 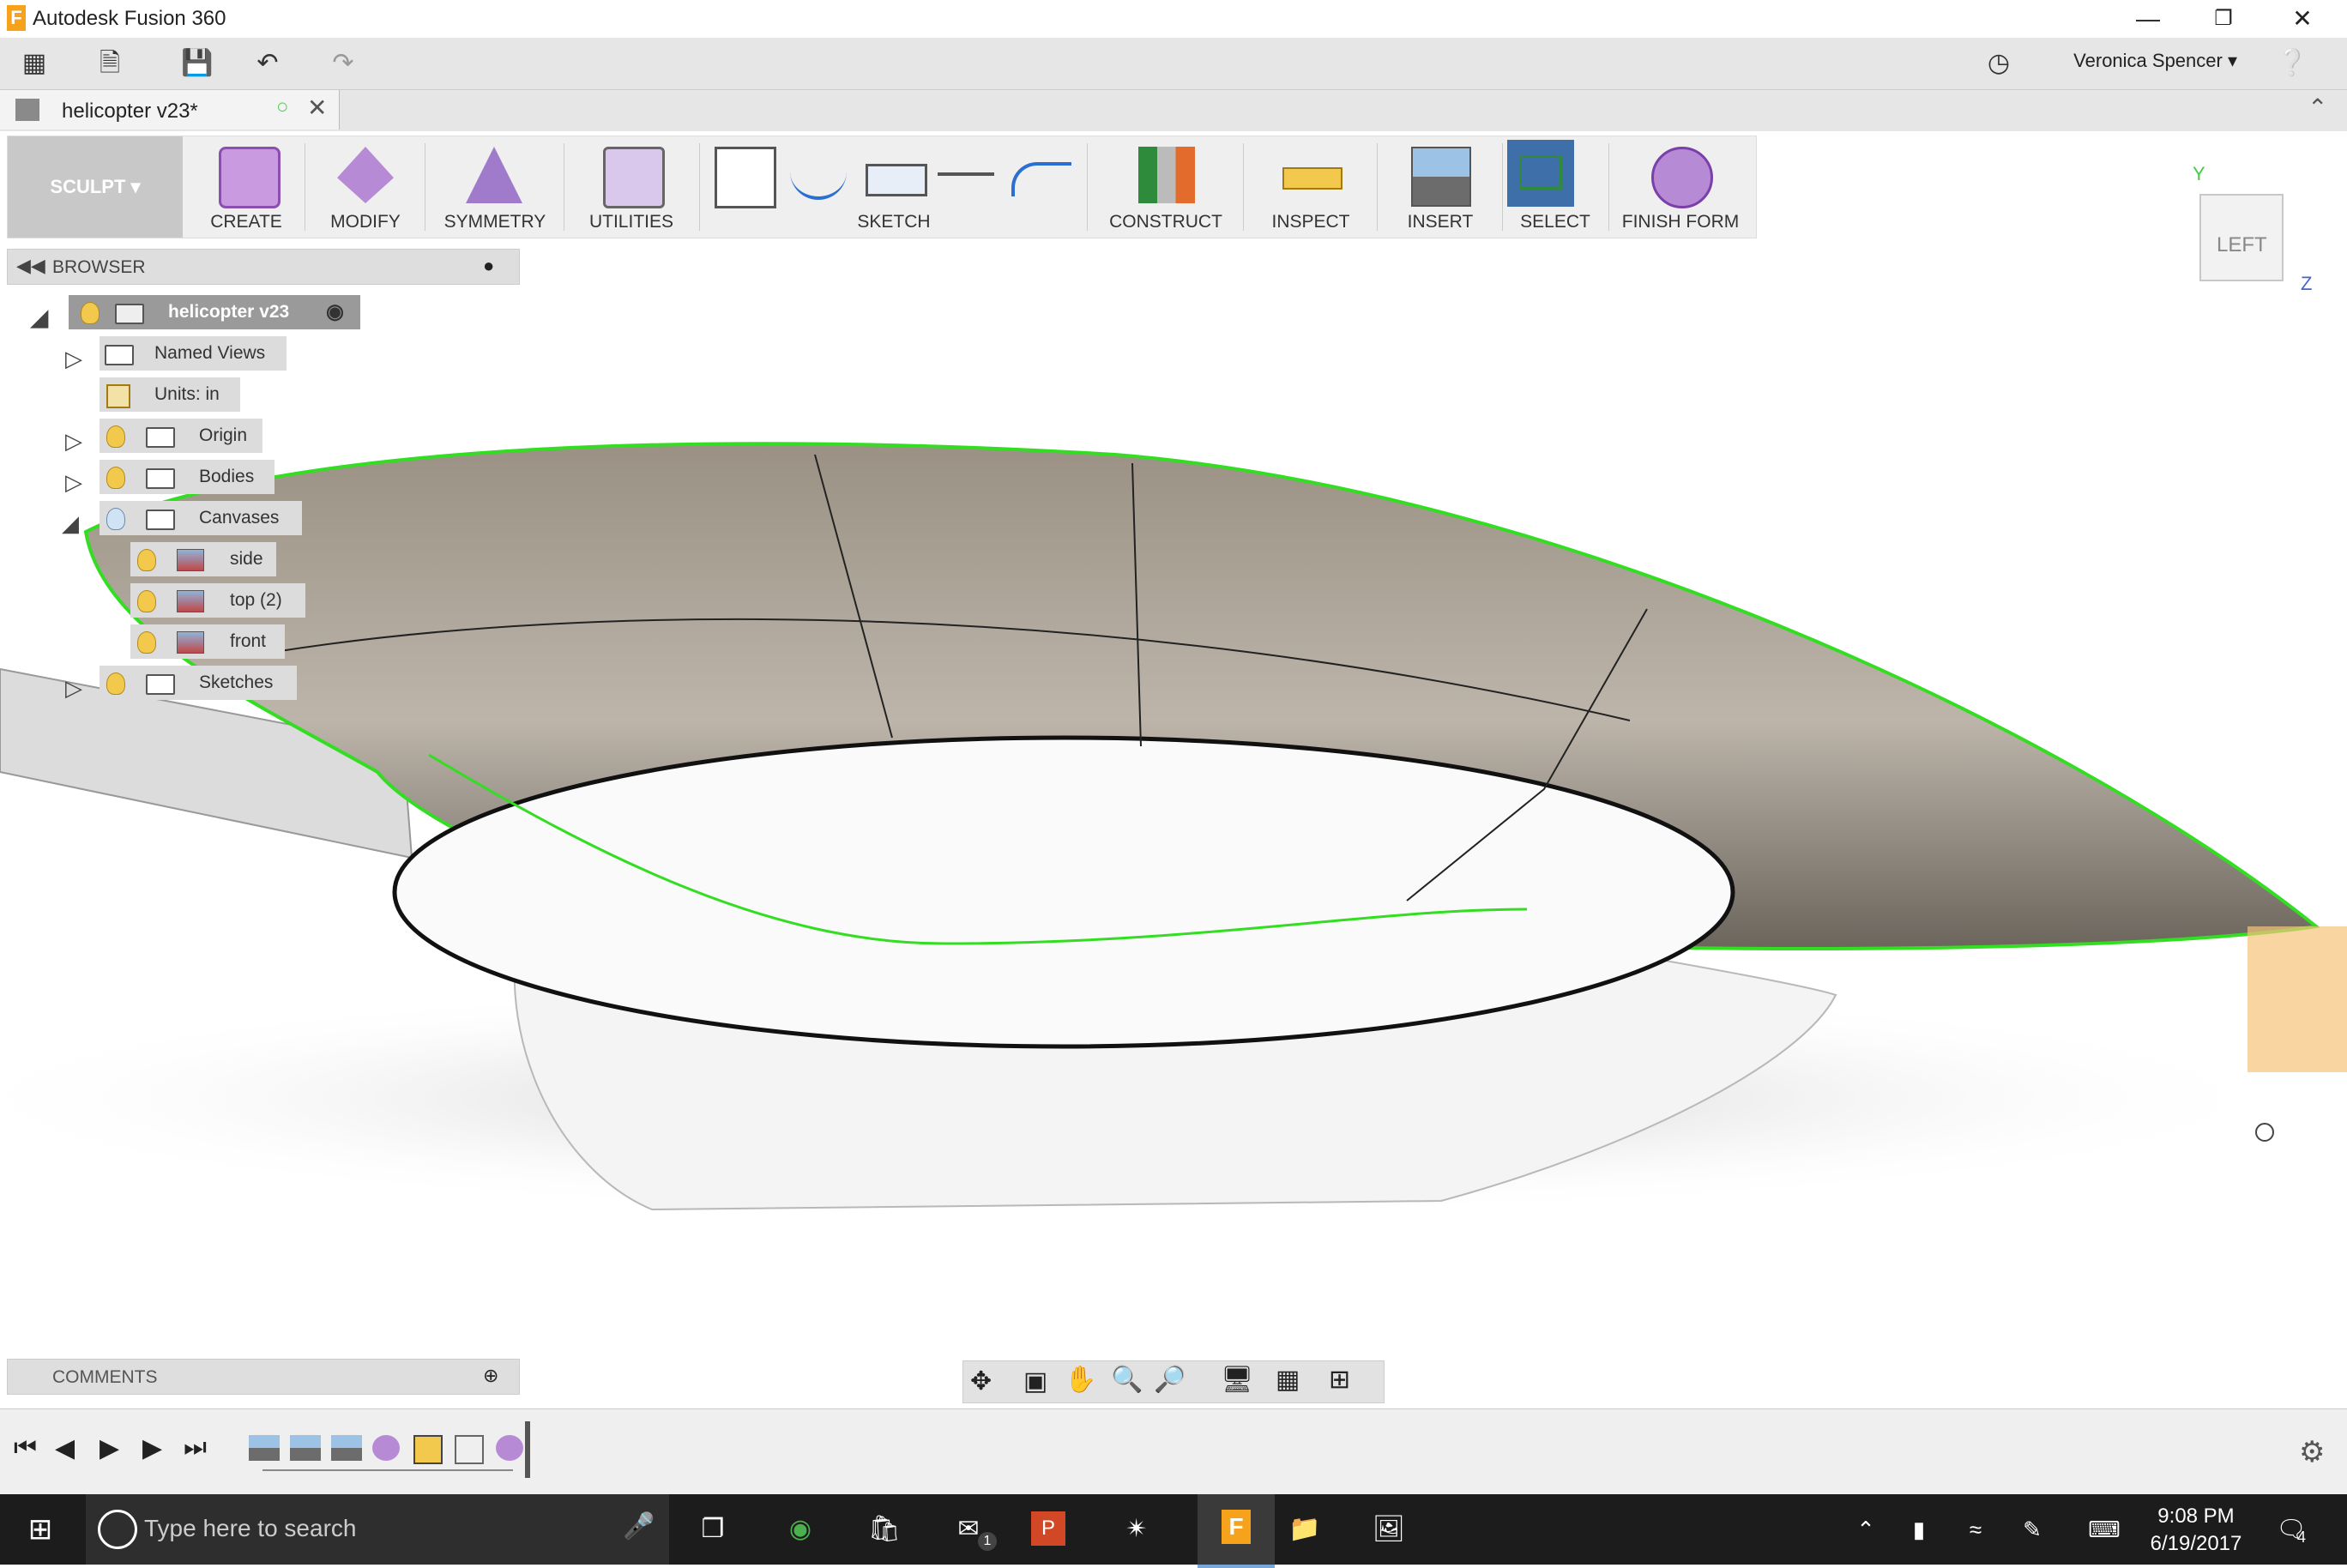 What do you see at coordinates (1041, 179) in the screenshot?
I see `sketch-spline-icon` at bounding box center [1041, 179].